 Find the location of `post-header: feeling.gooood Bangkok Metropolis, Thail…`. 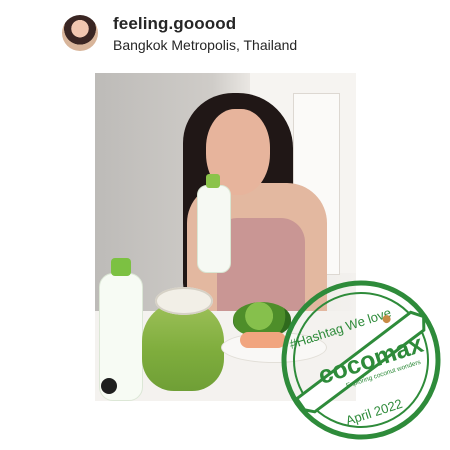

post-header: feeling.gooood Bangkok Metropolis, Thail… is located at coordinates (225, 33).